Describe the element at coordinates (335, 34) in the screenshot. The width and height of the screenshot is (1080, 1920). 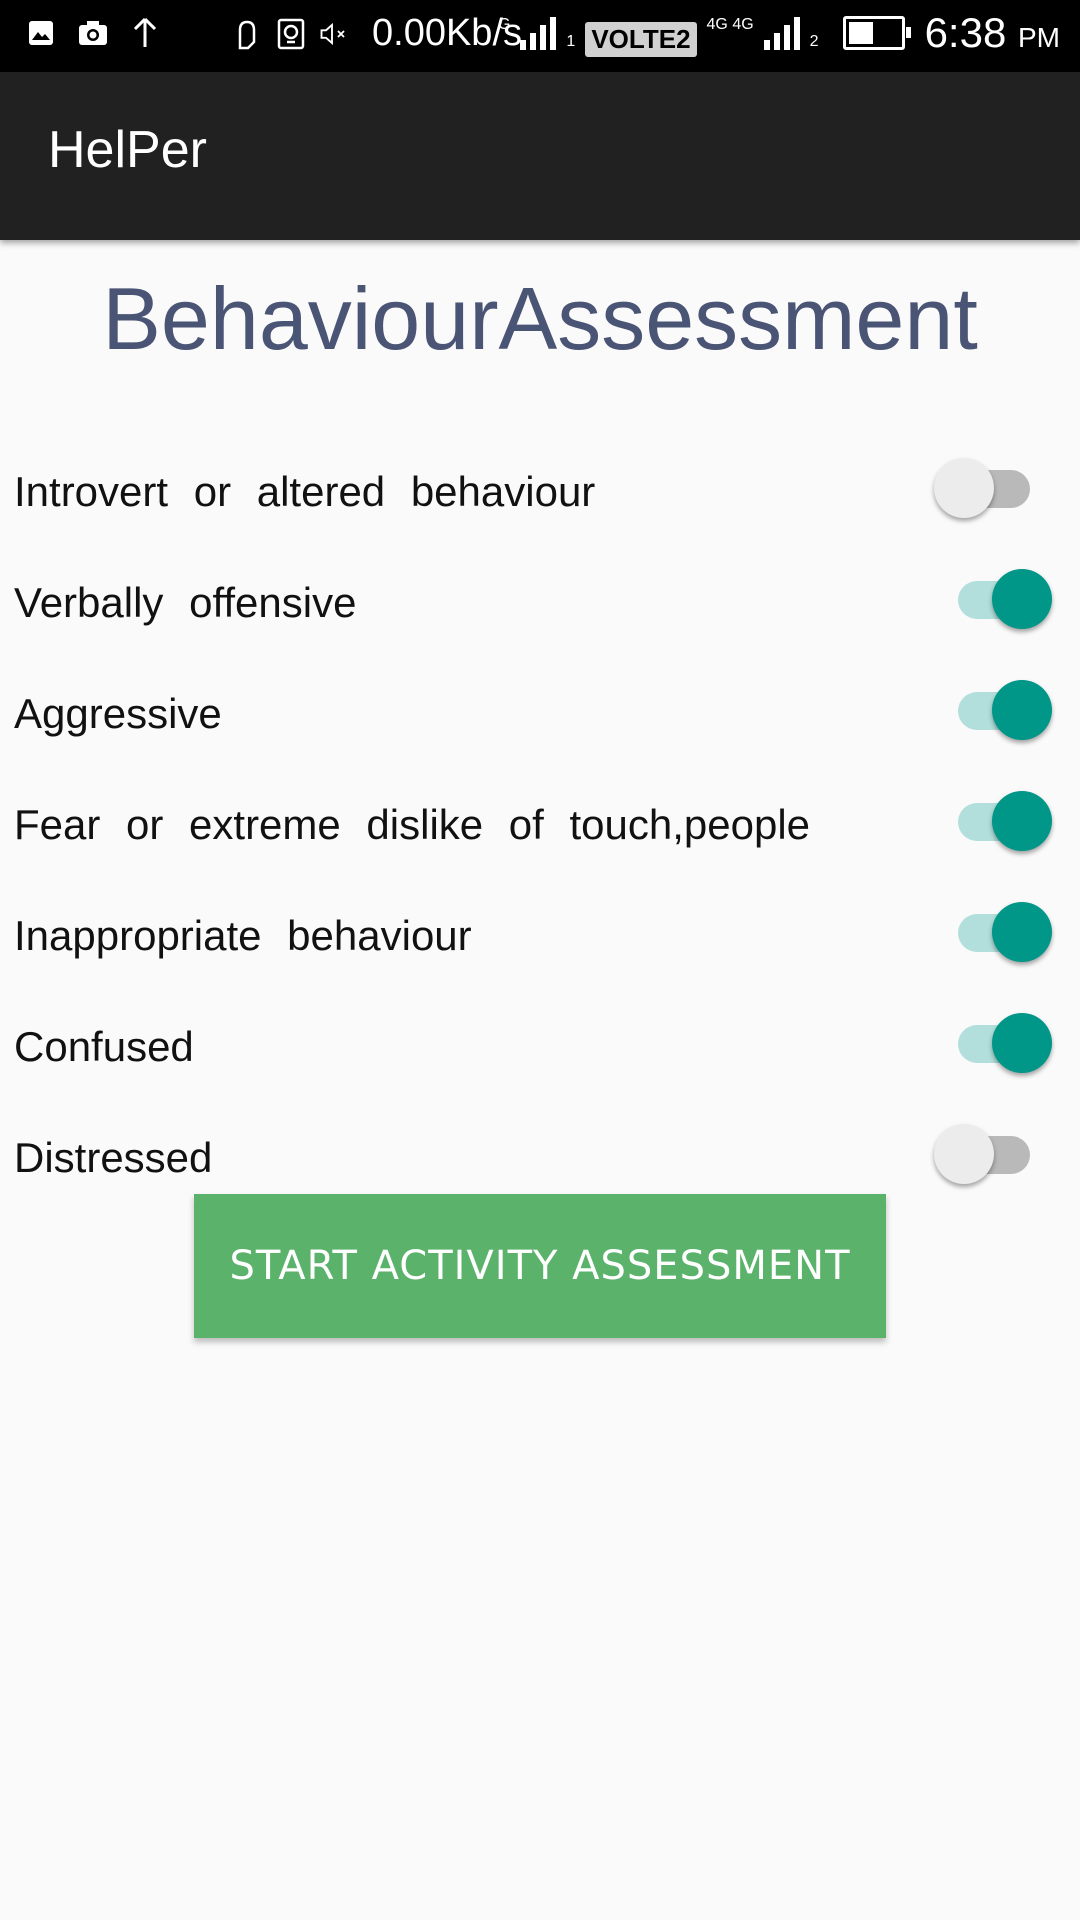
I see `mute-icon` at that location.